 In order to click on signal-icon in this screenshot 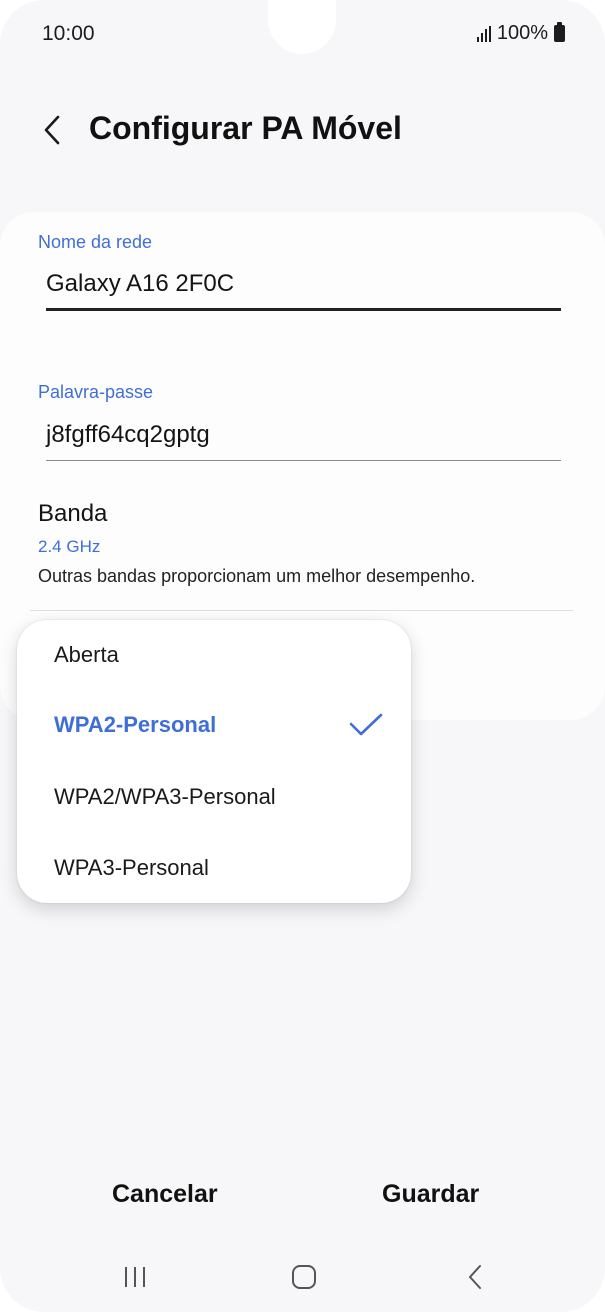, I will do `click(483, 33)`.